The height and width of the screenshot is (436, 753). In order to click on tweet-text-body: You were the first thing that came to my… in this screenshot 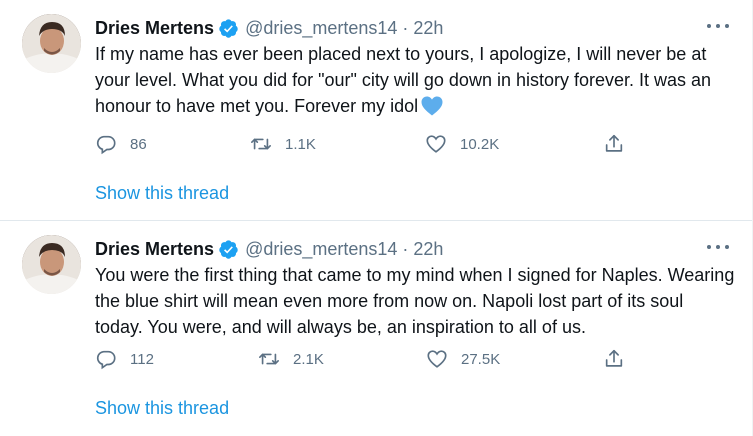, I will do `click(415, 301)`.